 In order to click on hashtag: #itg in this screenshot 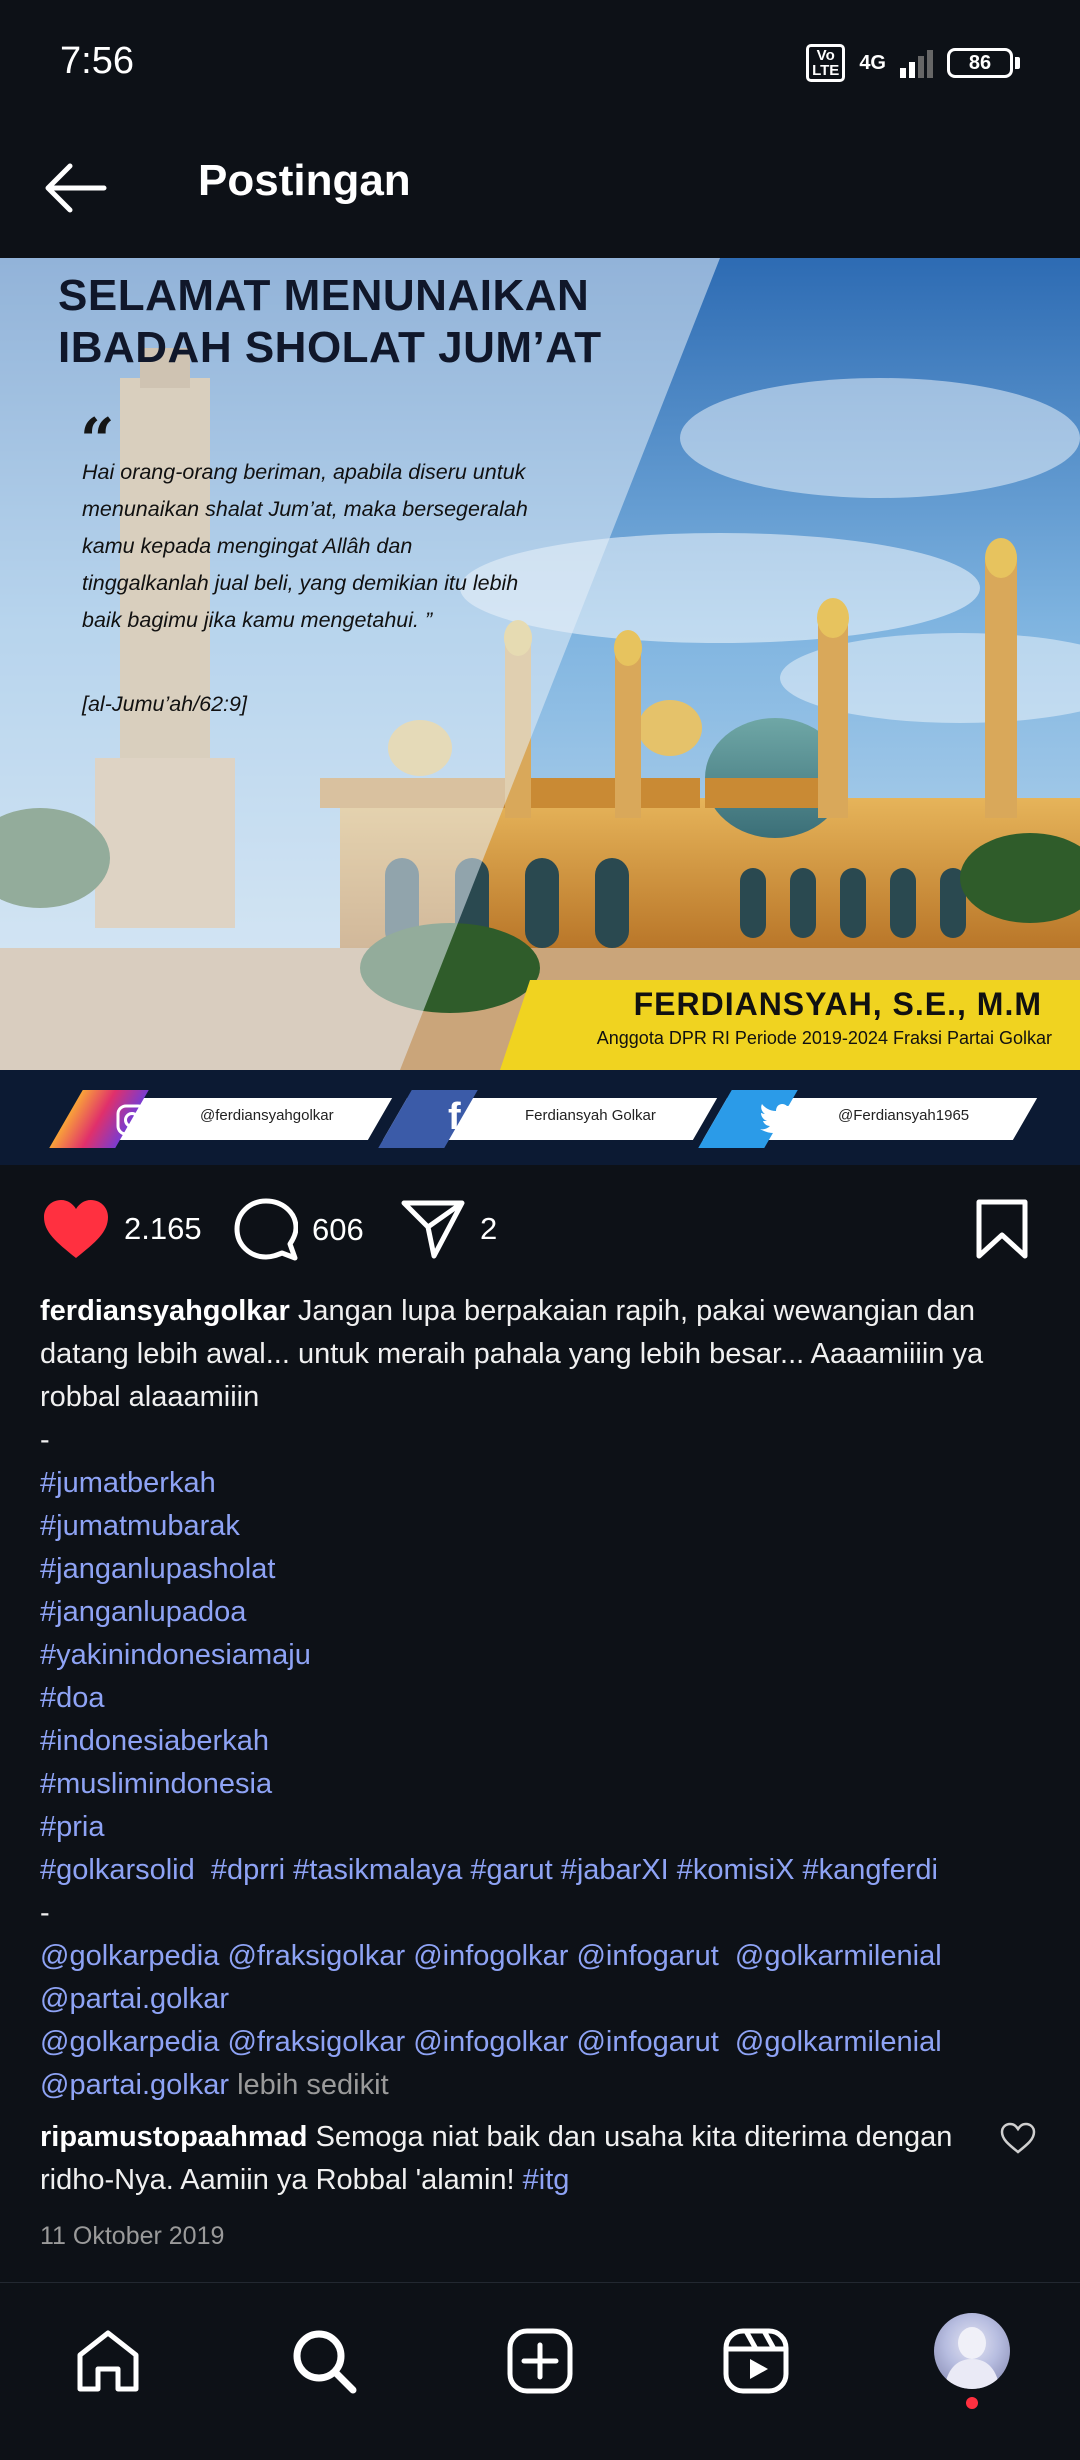, I will do `click(546, 2180)`.